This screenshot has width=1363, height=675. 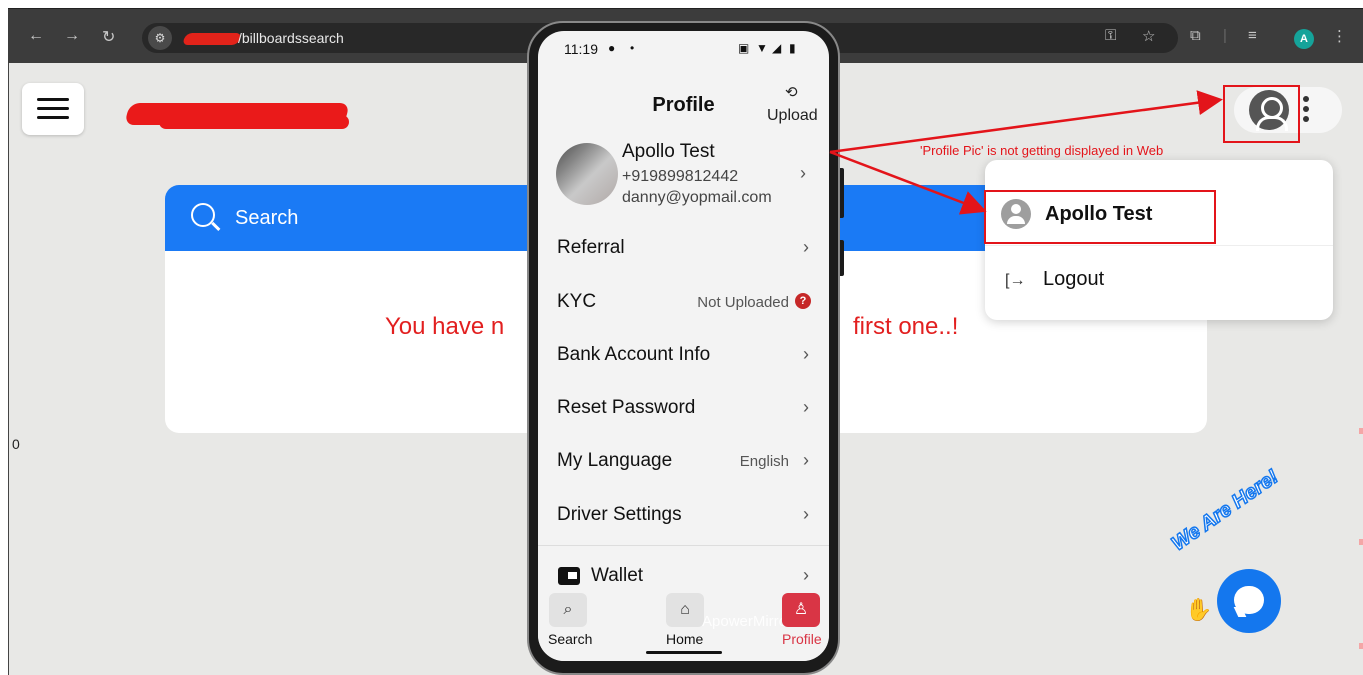 What do you see at coordinates (1026, 122) in the screenshot?
I see `arrow-to-web-avatar` at bounding box center [1026, 122].